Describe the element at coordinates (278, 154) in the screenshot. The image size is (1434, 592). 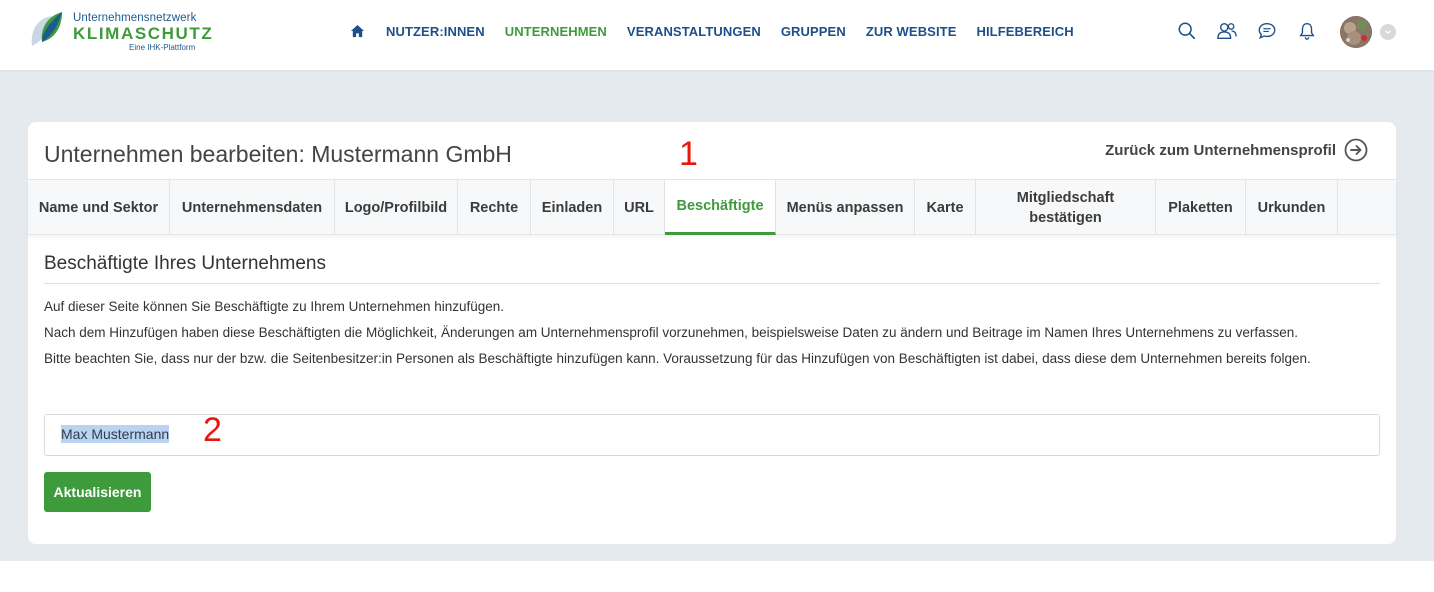
I see `page-title: Unternehmen bearbeiten: Mustermann GmbH` at that location.